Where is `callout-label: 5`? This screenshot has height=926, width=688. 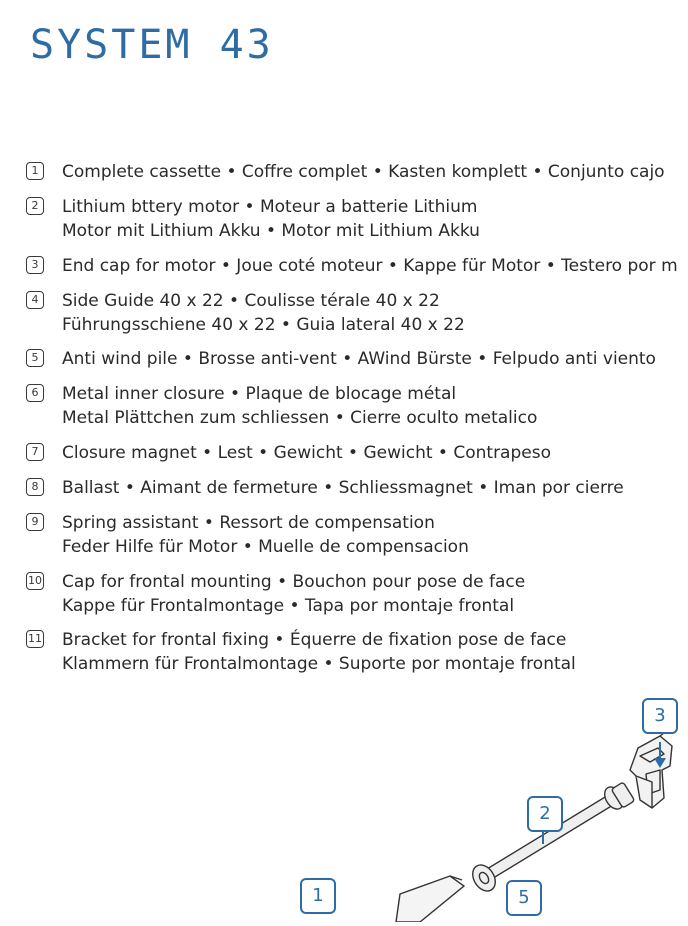
callout-label: 5 is located at coordinates (524, 898).